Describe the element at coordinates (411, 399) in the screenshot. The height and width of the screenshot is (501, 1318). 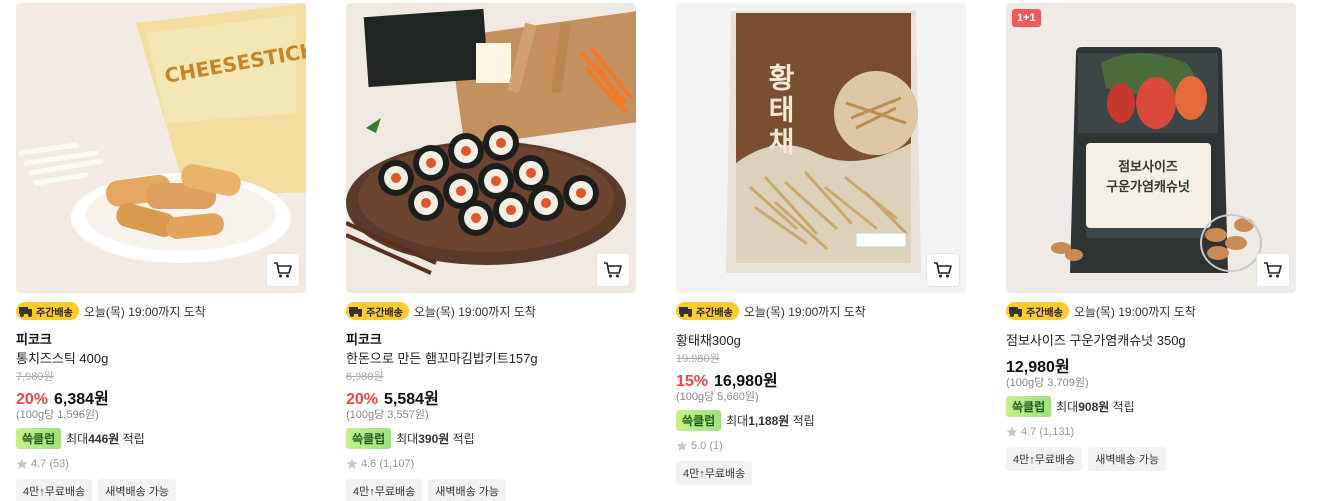
I see `sale-price: 5,584원` at that location.